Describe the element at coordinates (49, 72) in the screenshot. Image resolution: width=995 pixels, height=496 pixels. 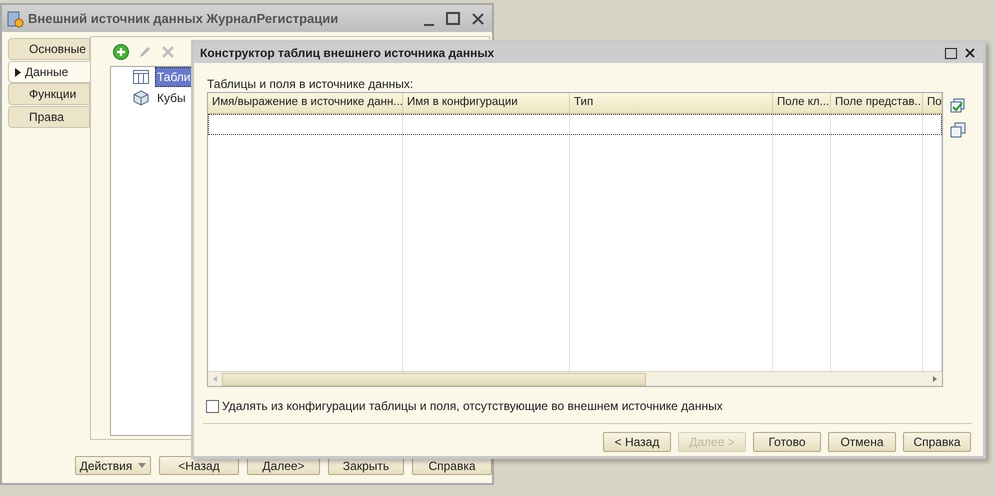
I see `tab: Данные` at that location.